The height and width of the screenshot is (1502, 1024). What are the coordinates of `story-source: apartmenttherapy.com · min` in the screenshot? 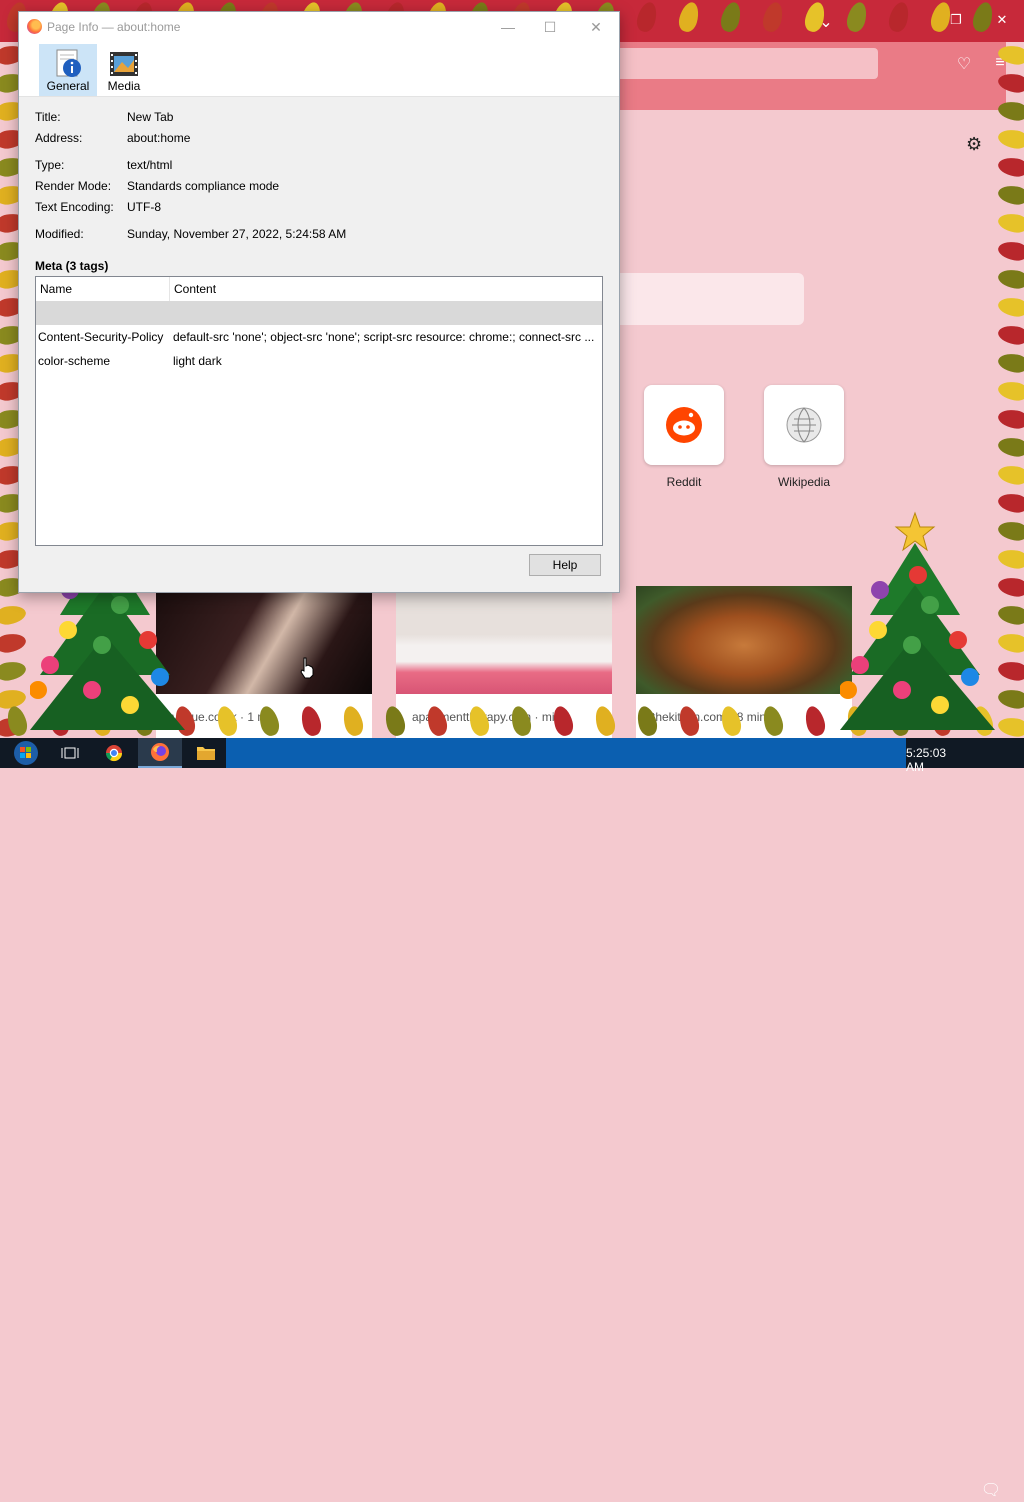 It's located at (487, 717).